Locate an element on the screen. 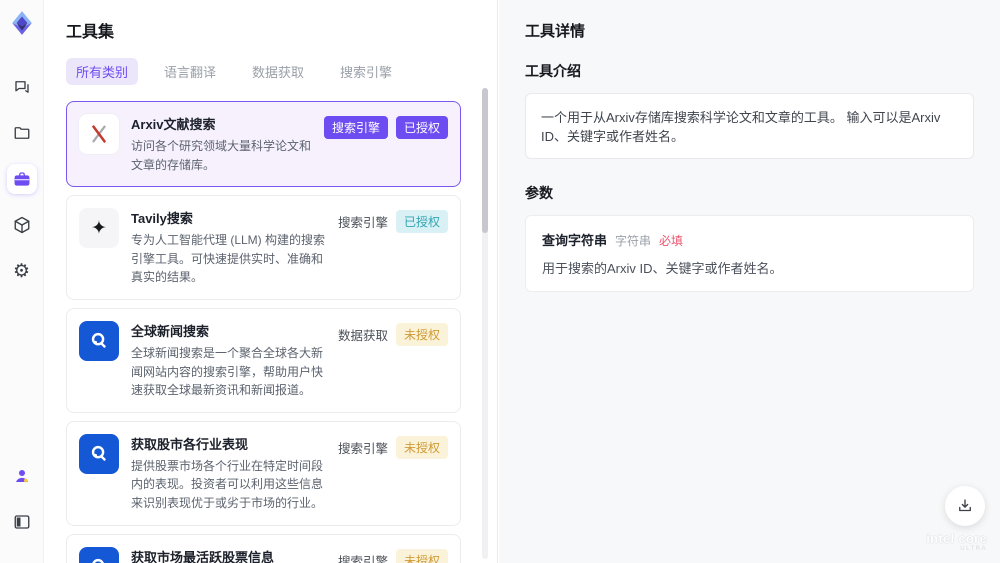 This screenshot has width=1000, height=563. category-tabs: 所有类别 语言翻译 数据获取 搜索引擎 is located at coordinates (263, 71).